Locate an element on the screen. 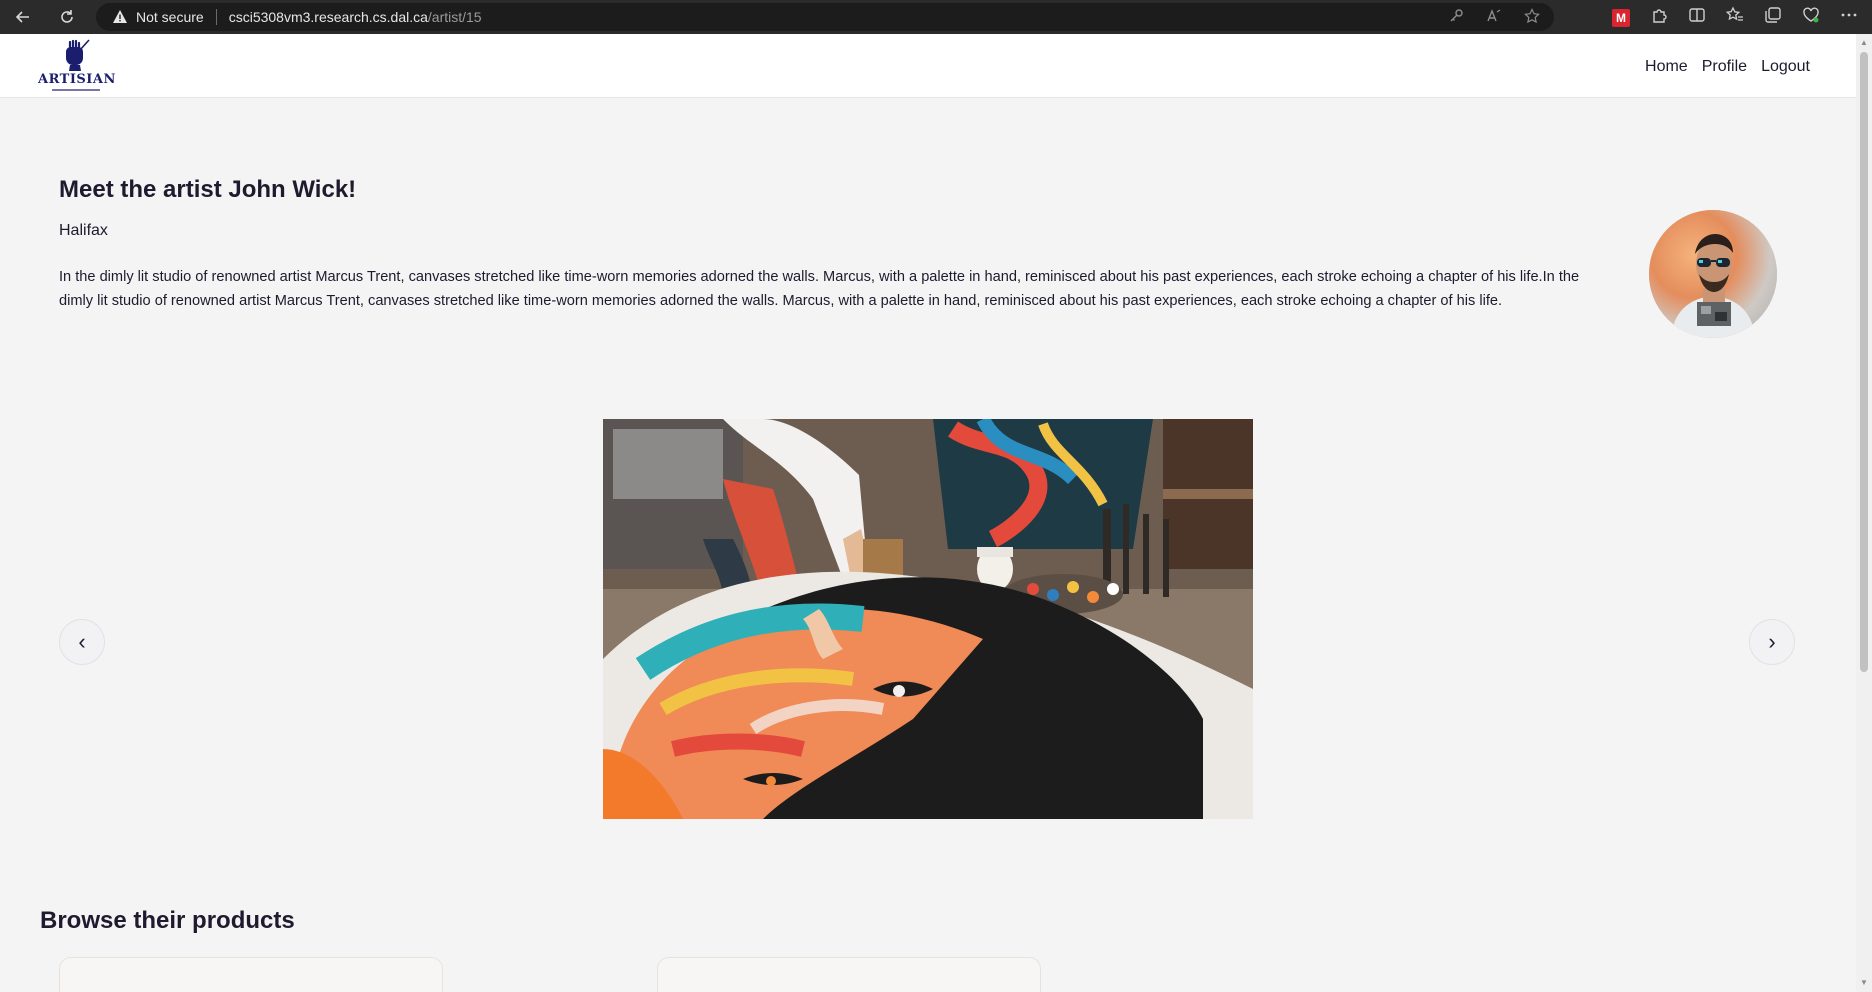  carousel-image is located at coordinates (928, 619).